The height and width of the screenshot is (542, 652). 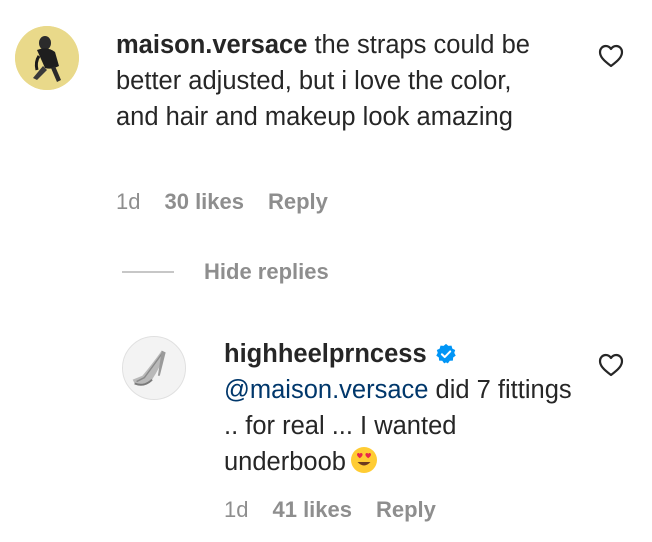 I want to click on comment-username: maison.versace, so click(x=211, y=45).